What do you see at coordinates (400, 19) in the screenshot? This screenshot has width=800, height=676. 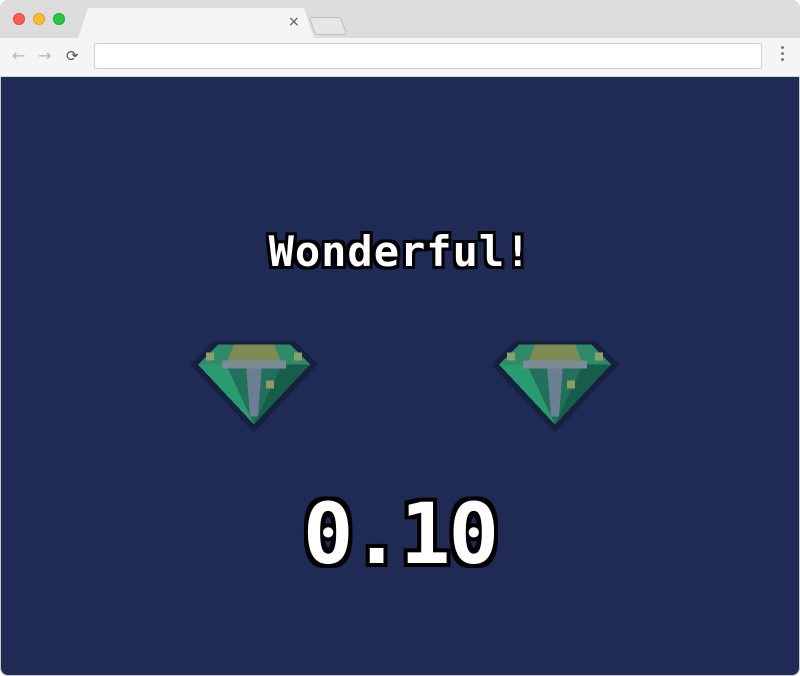 I see `tab-strip: ×` at bounding box center [400, 19].